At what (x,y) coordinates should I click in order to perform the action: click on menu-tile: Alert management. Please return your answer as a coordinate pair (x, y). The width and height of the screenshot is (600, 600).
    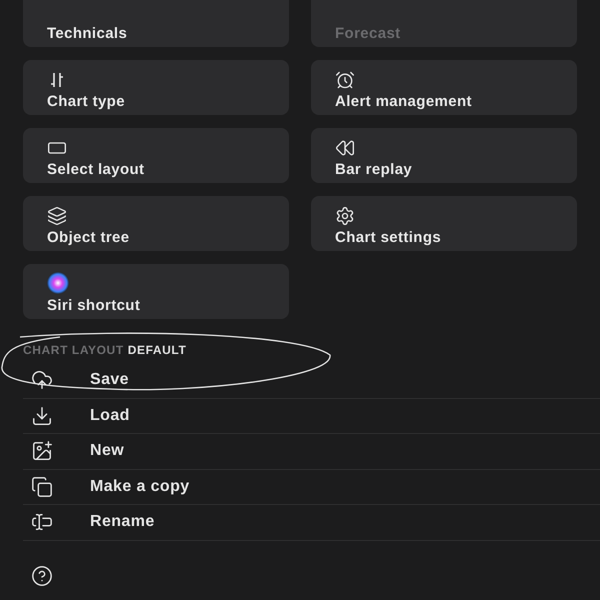
    Looking at the image, I should click on (444, 87).